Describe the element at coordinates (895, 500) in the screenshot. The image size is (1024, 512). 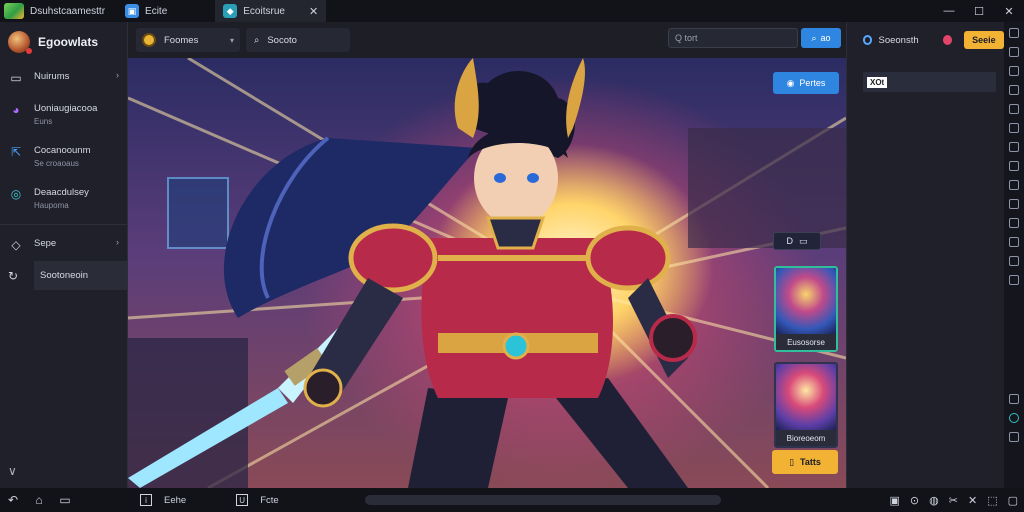
I see `fps-icon: ▣` at that location.